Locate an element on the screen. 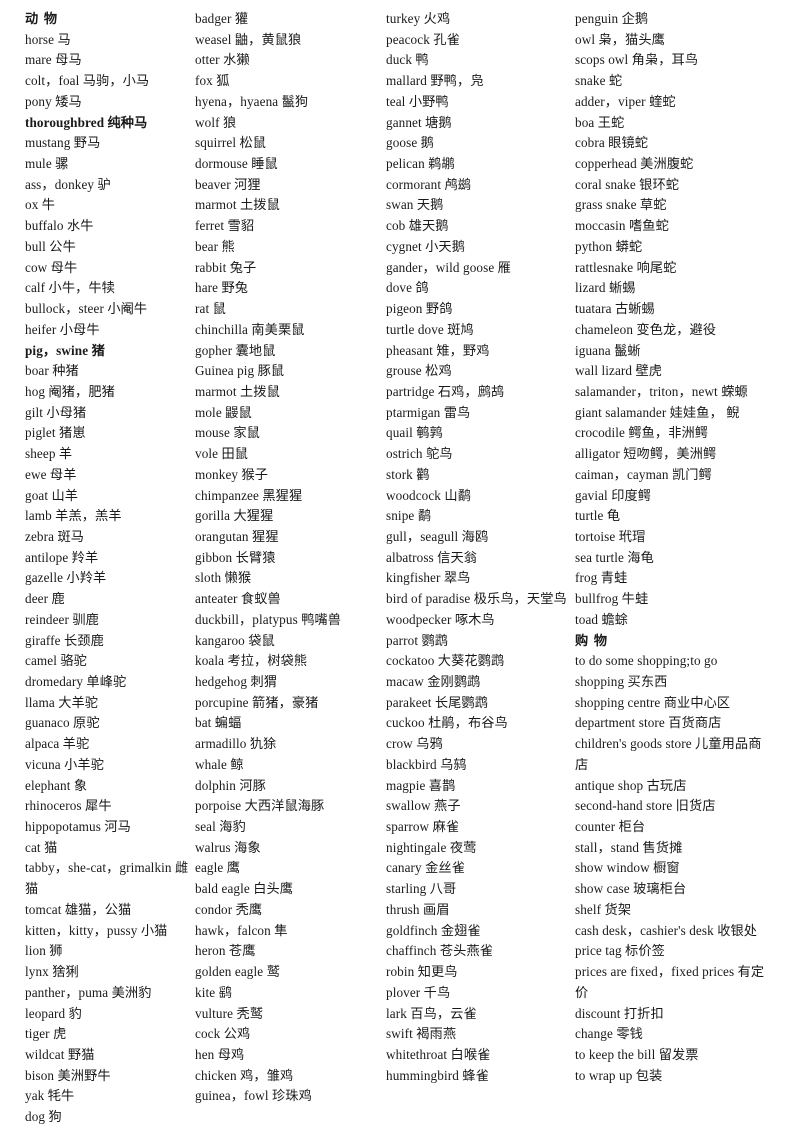  glossary-entry: python 蟒蛇 is located at coordinates (609, 246).